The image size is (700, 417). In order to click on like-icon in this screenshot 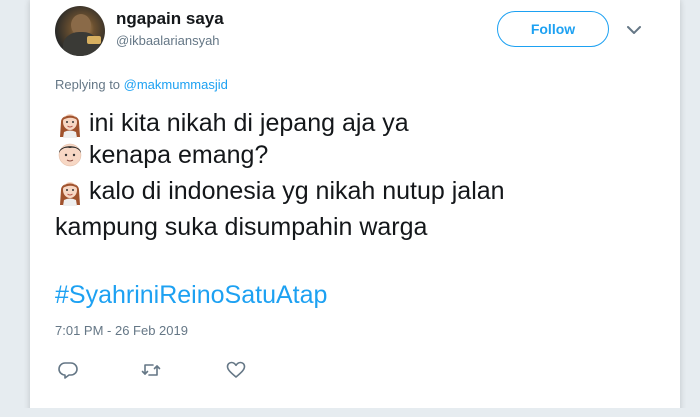, I will do `click(236, 370)`.